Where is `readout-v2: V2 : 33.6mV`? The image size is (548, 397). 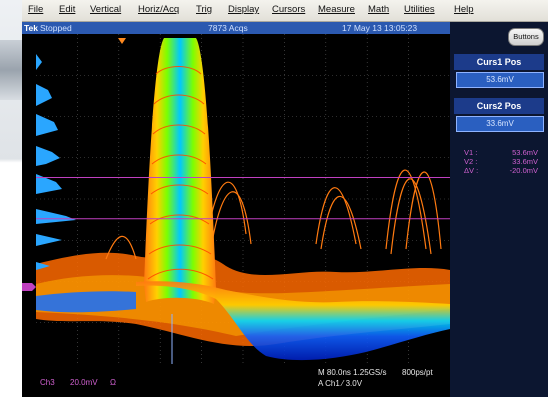 readout-v2: V2 : 33.6mV is located at coordinates (501, 161).